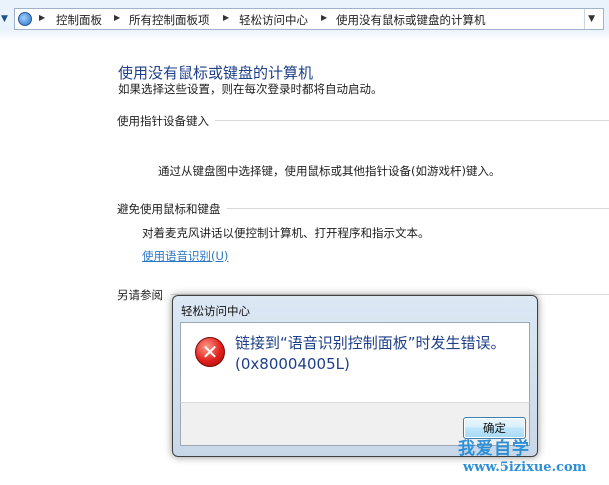 The height and width of the screenshot is (485, 609). I want to click on page-title: 使用没有鼠标或键盘的计算机, so click(216, 73).